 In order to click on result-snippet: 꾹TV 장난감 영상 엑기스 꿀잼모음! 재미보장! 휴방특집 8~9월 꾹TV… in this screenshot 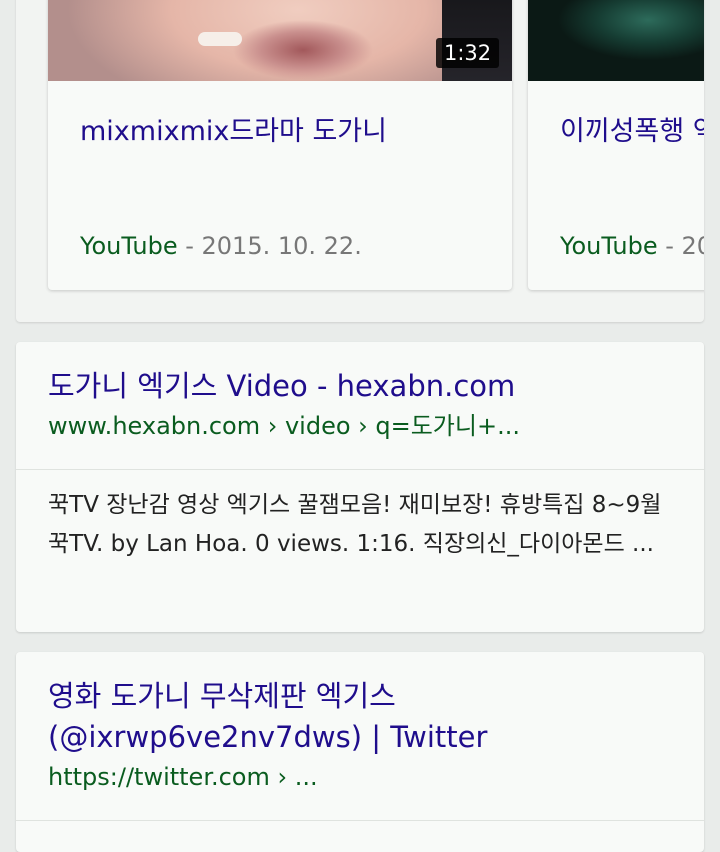, I will do `click(355, 524)`.